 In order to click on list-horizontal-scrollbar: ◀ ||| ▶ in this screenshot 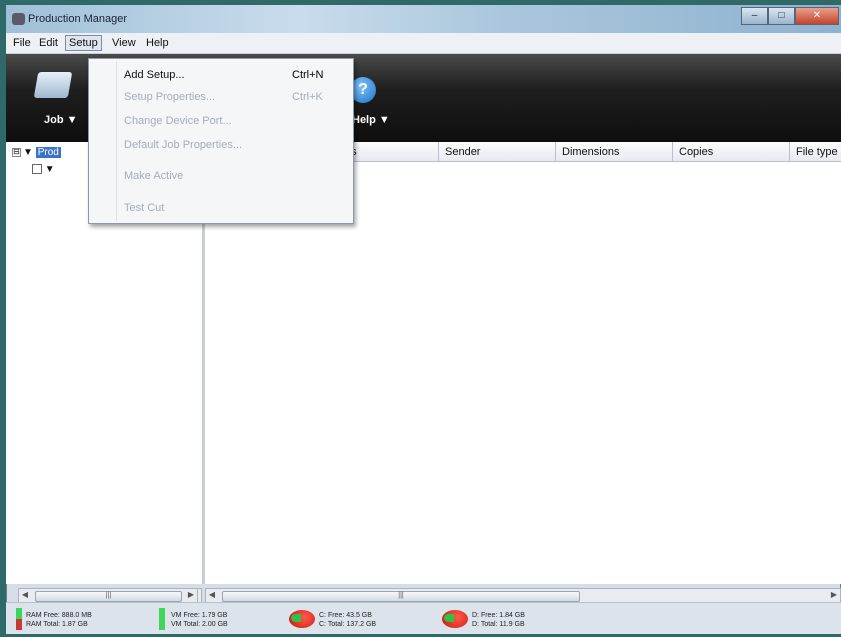, I will do `click(523, 595)`.